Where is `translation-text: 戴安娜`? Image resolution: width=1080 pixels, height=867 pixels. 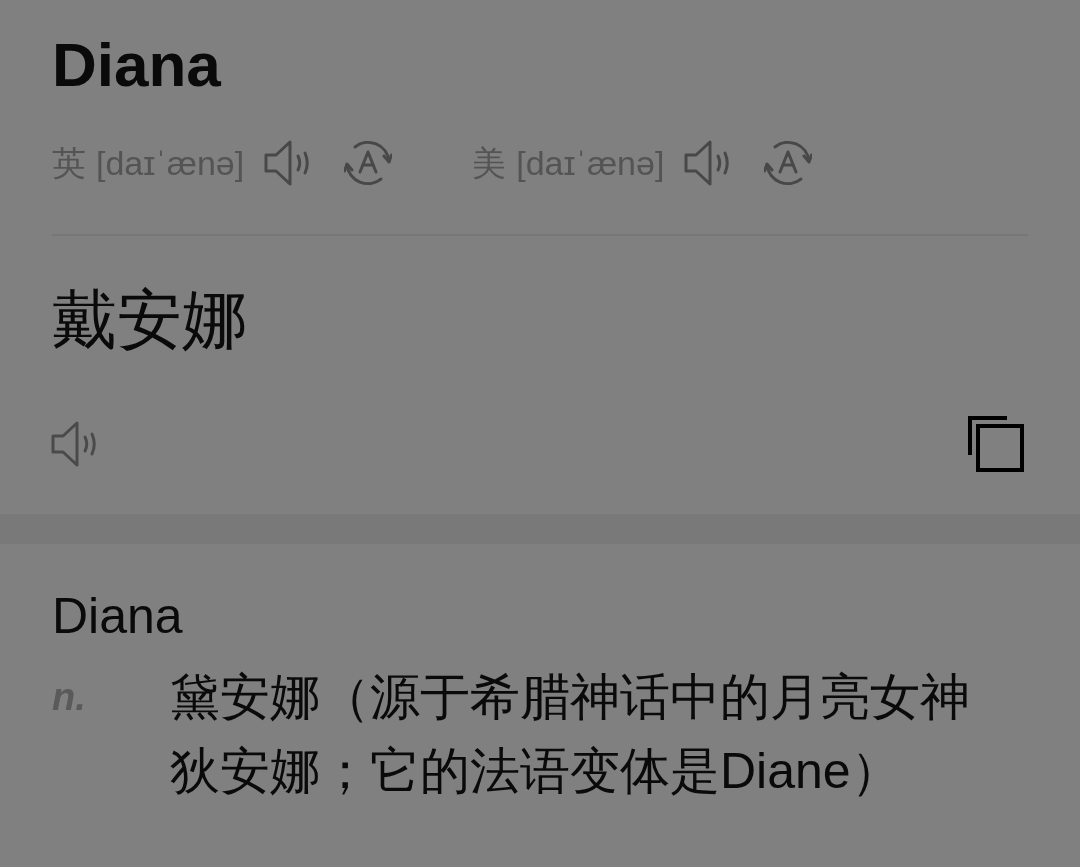 translation-text: 戴安娜 is located at coordinates (149, 320).